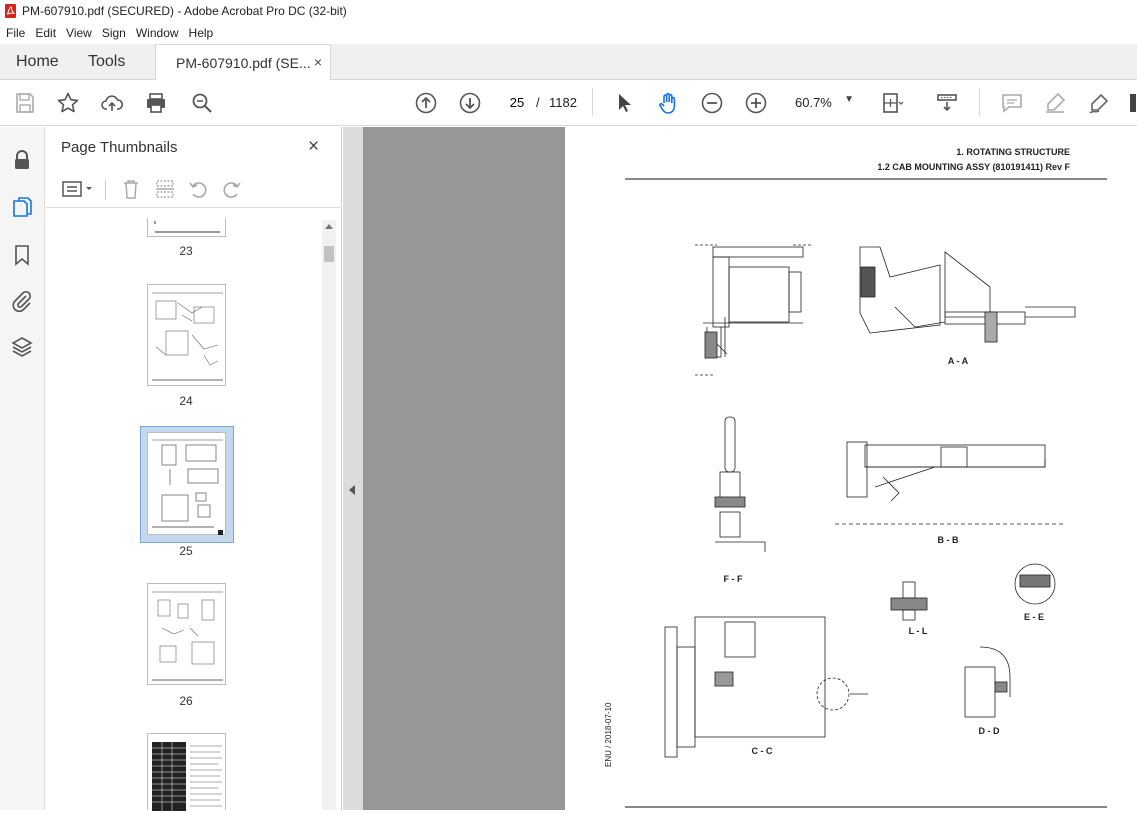 The width and height of the screenshot is (1137, 814). Describe the element at coordinates (186, 551) in the screenshot. I see `thumbnail-page-number: 25` at that location.